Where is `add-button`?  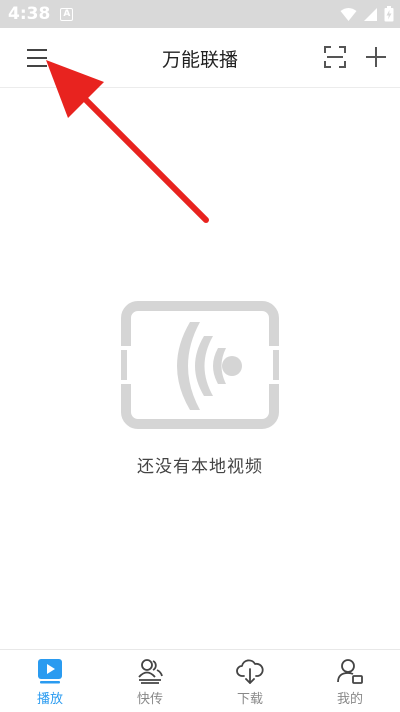
add-button is located at coordinates (376, 57).